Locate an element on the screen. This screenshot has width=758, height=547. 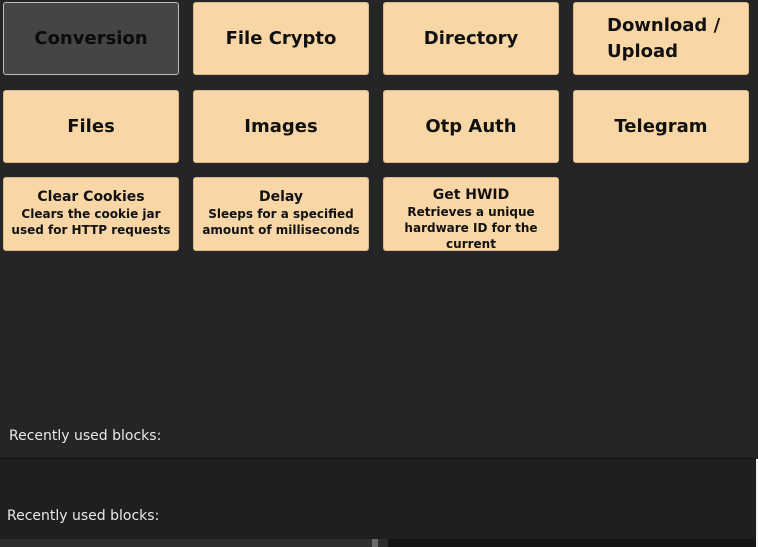
category-otp-auth-button: Otp Auth is located at coordinates (471, 126).